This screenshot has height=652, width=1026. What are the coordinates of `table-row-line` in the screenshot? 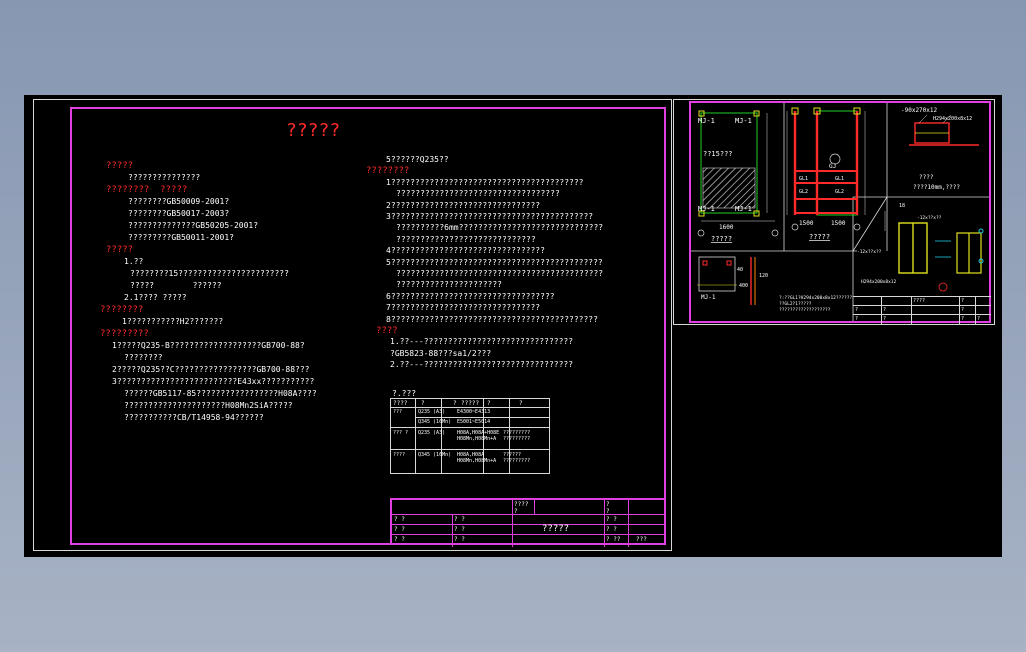 It's located at (482, 417).